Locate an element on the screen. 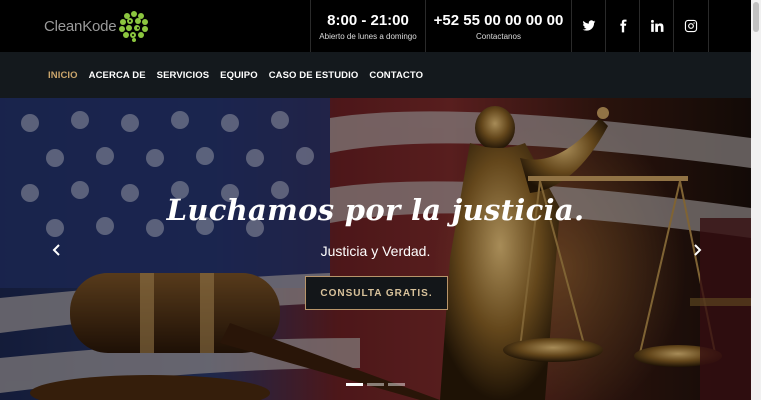  instagram-link is located at coordinates (691, 26).